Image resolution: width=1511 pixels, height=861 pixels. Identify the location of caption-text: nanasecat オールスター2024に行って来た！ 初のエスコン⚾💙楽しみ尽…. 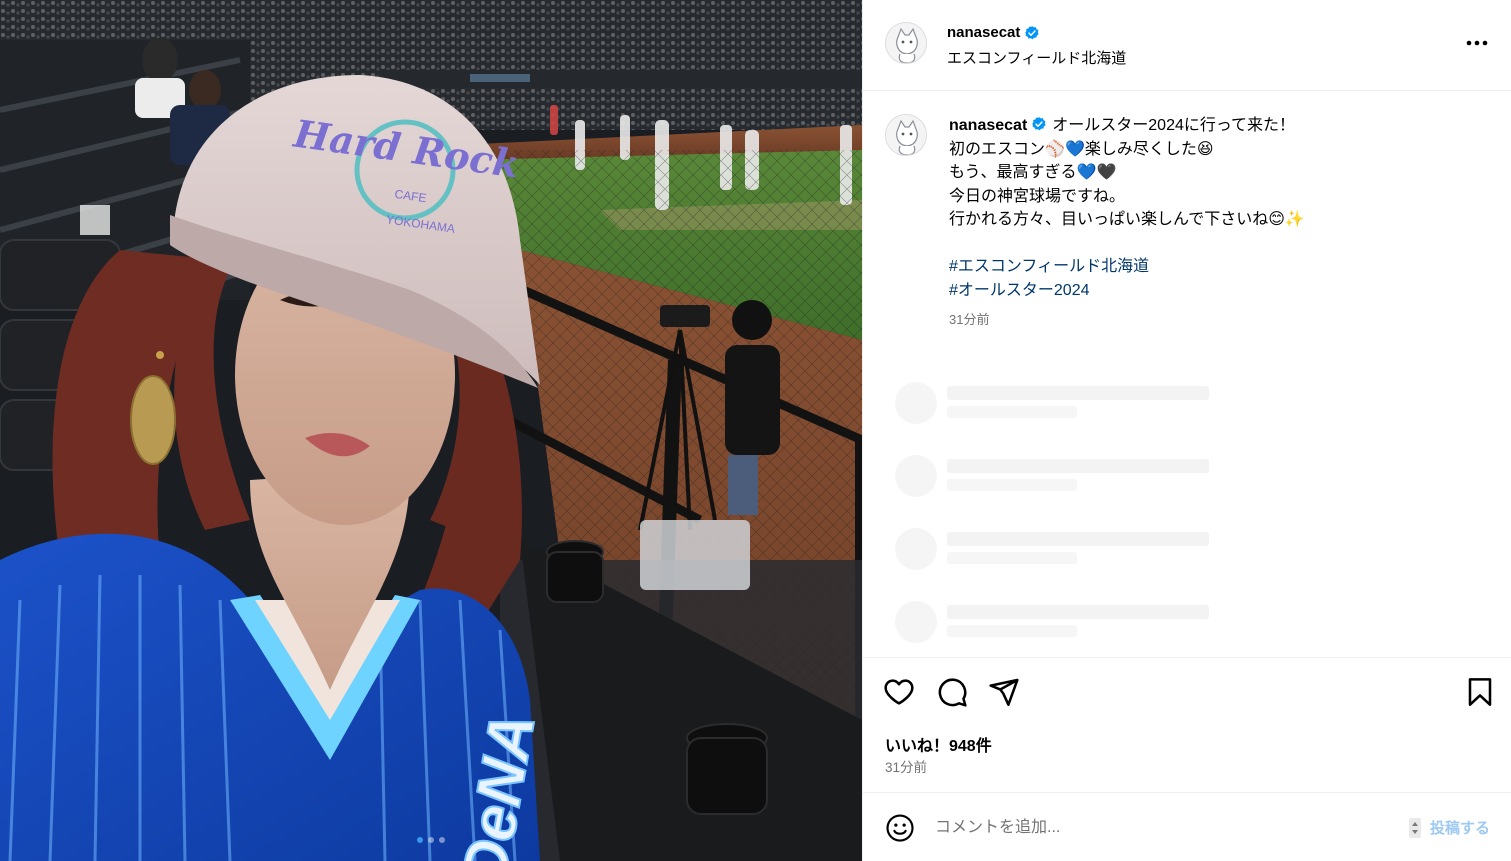
(1219, 223).